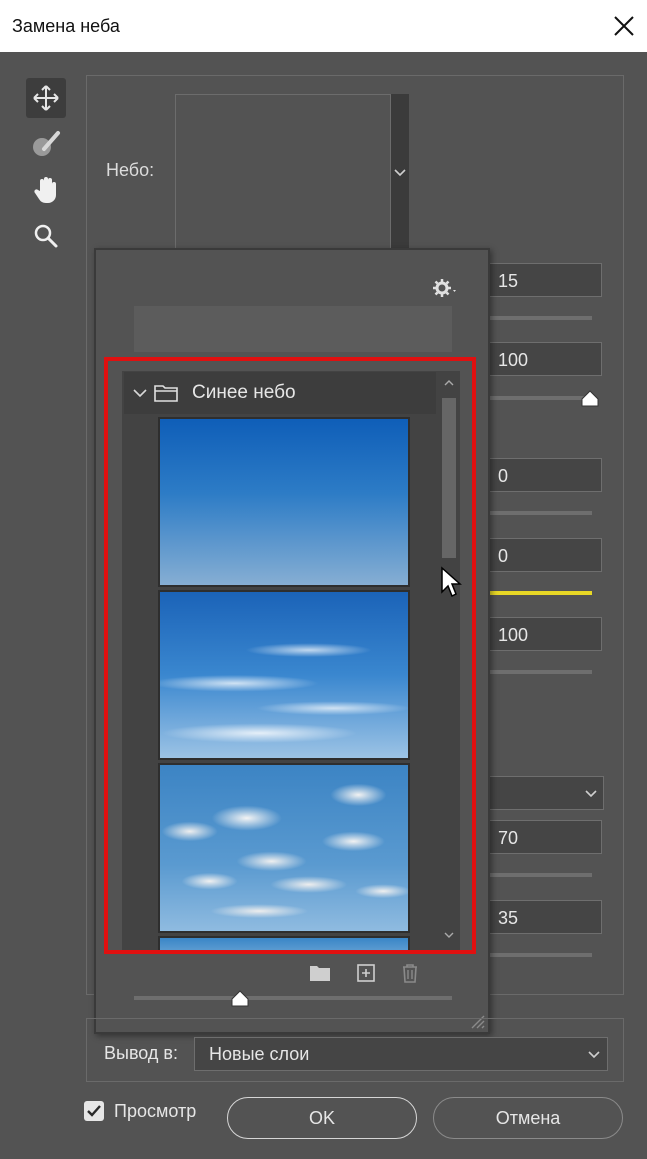 The image size is (647, 1159). What do you see at coordinates (546, 793) in the screenshot?
I see `lighting-mode-dropdown` at bounding box center [546, 793].